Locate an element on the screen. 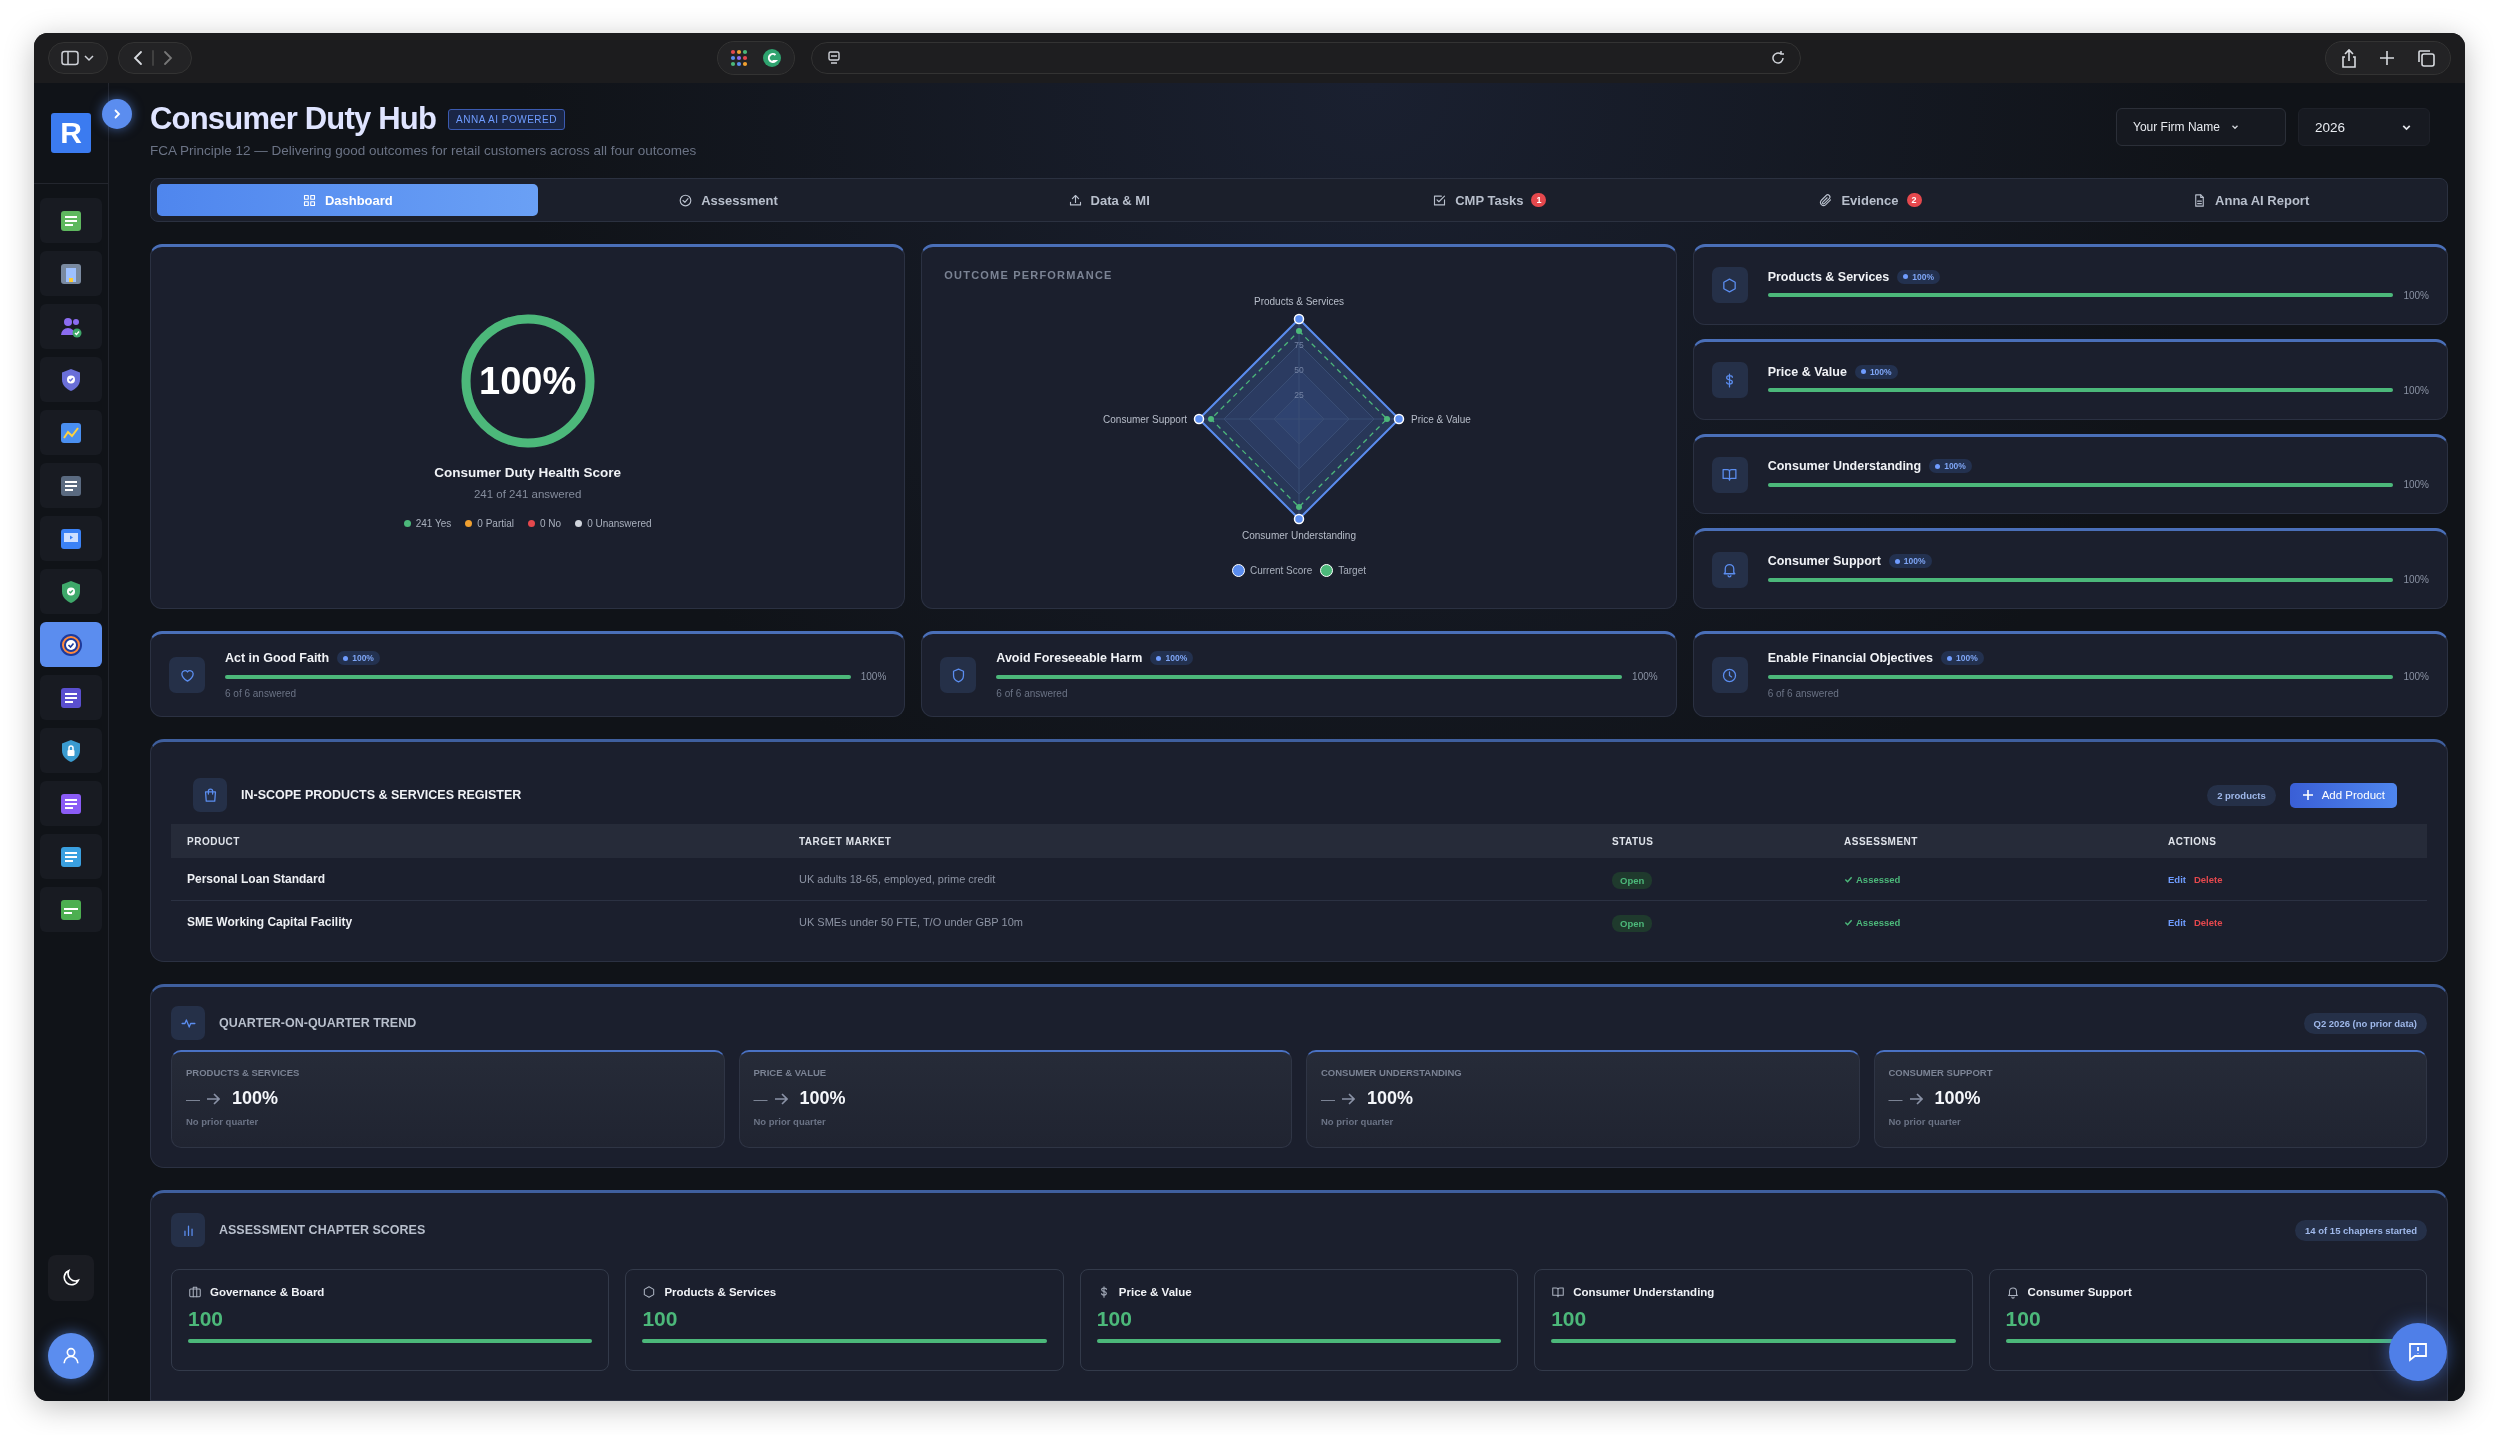 The image size is (2500, 1435). legend-label: 0 Unanswered is located at coordinates (619, 523).